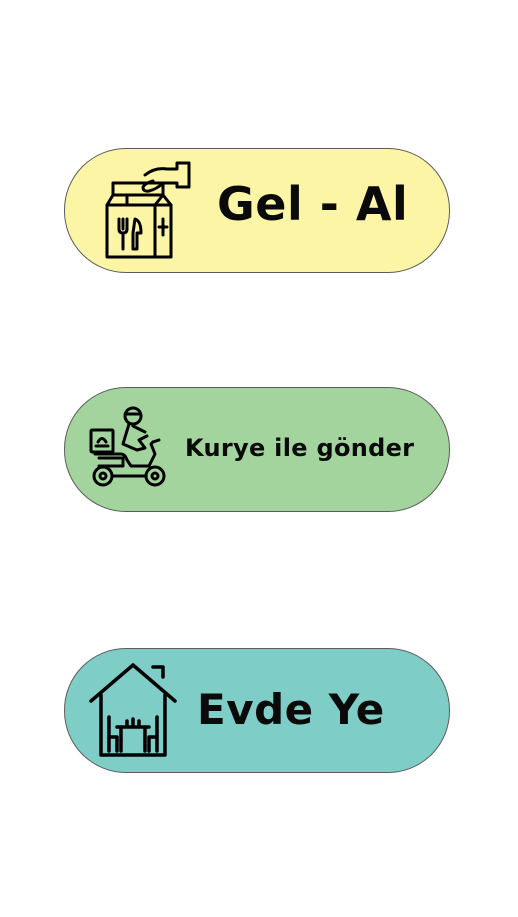 The image size is (518, 917). I want to click on courier-scooter-icon, so click(127, 446).